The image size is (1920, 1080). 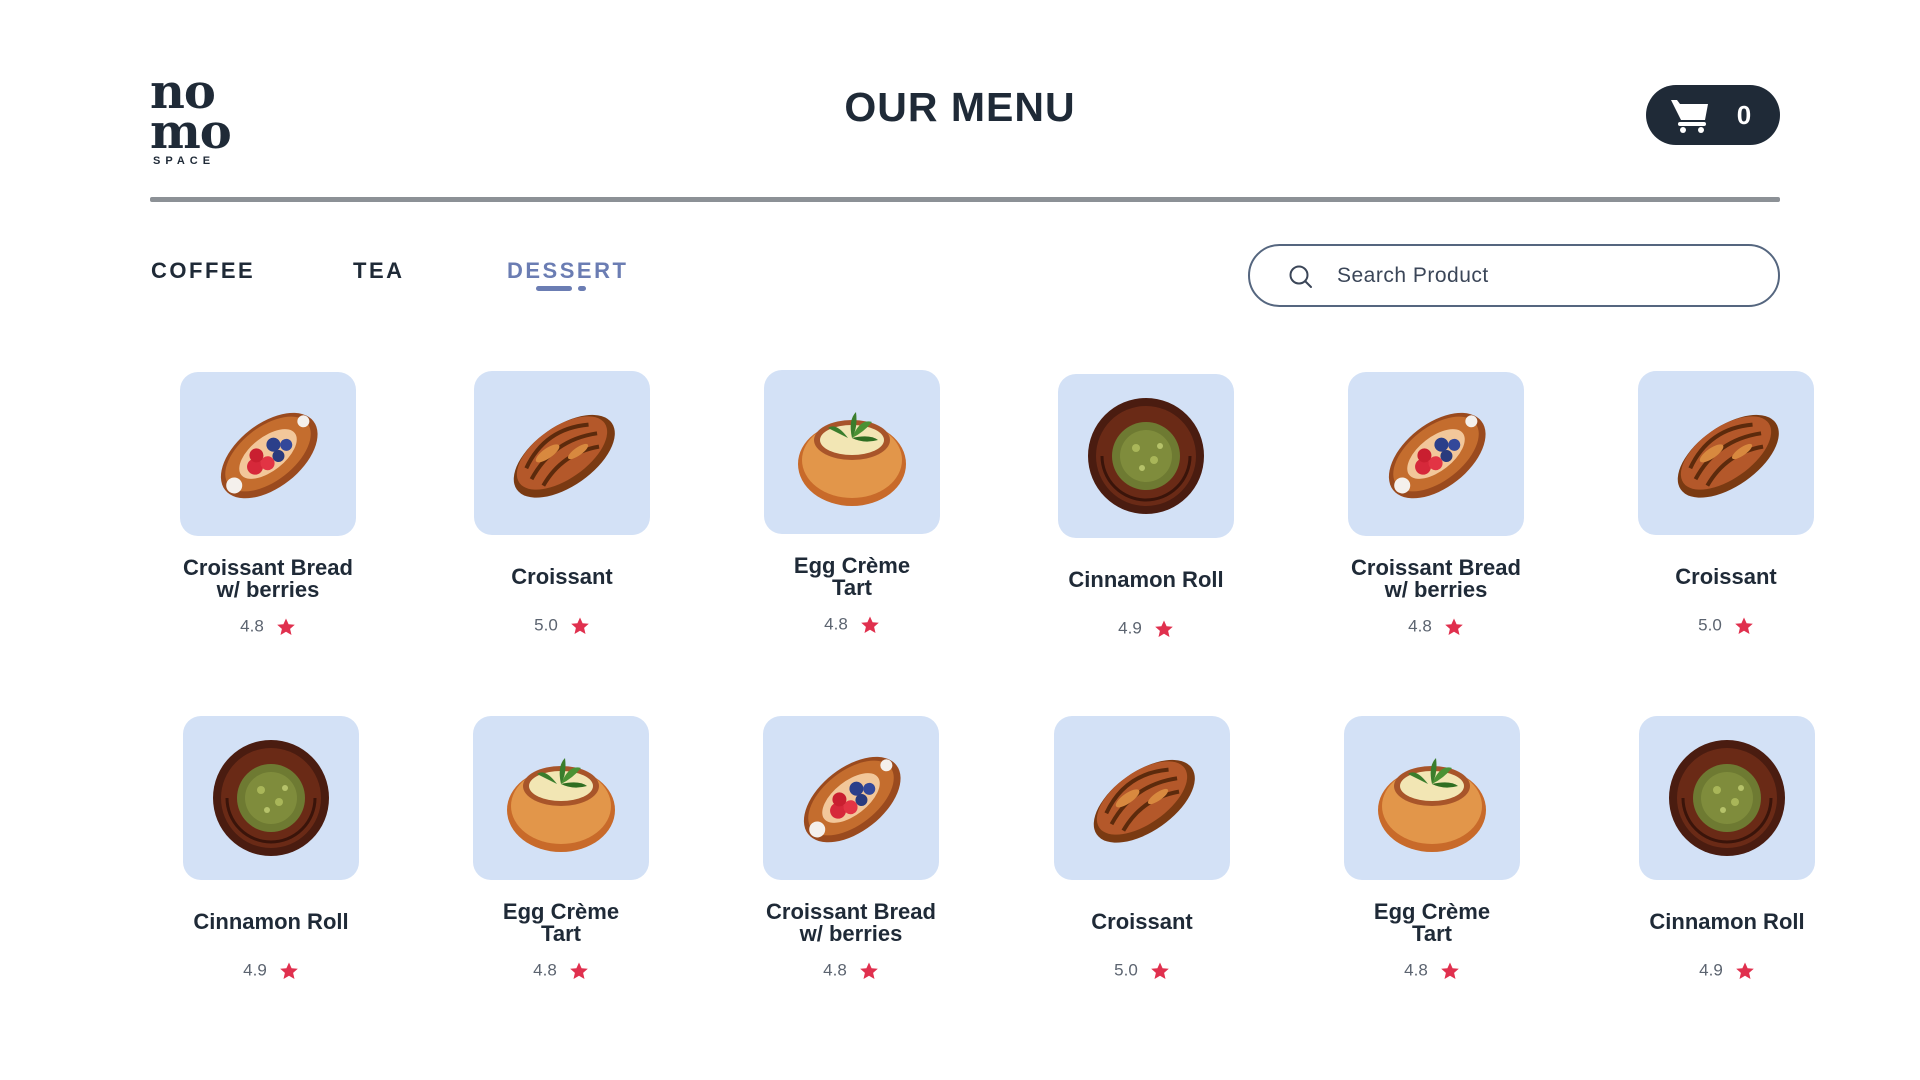 I want to click on page-title: OUR MENU, so click(x=960, y=107).